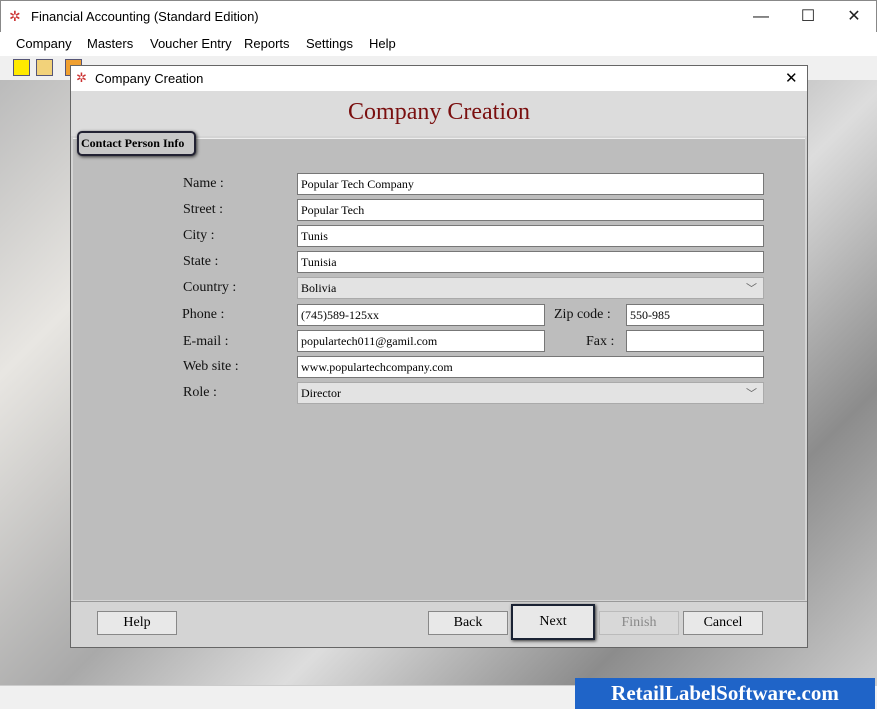  I want to click on next-button: Next, so click(553, 622).